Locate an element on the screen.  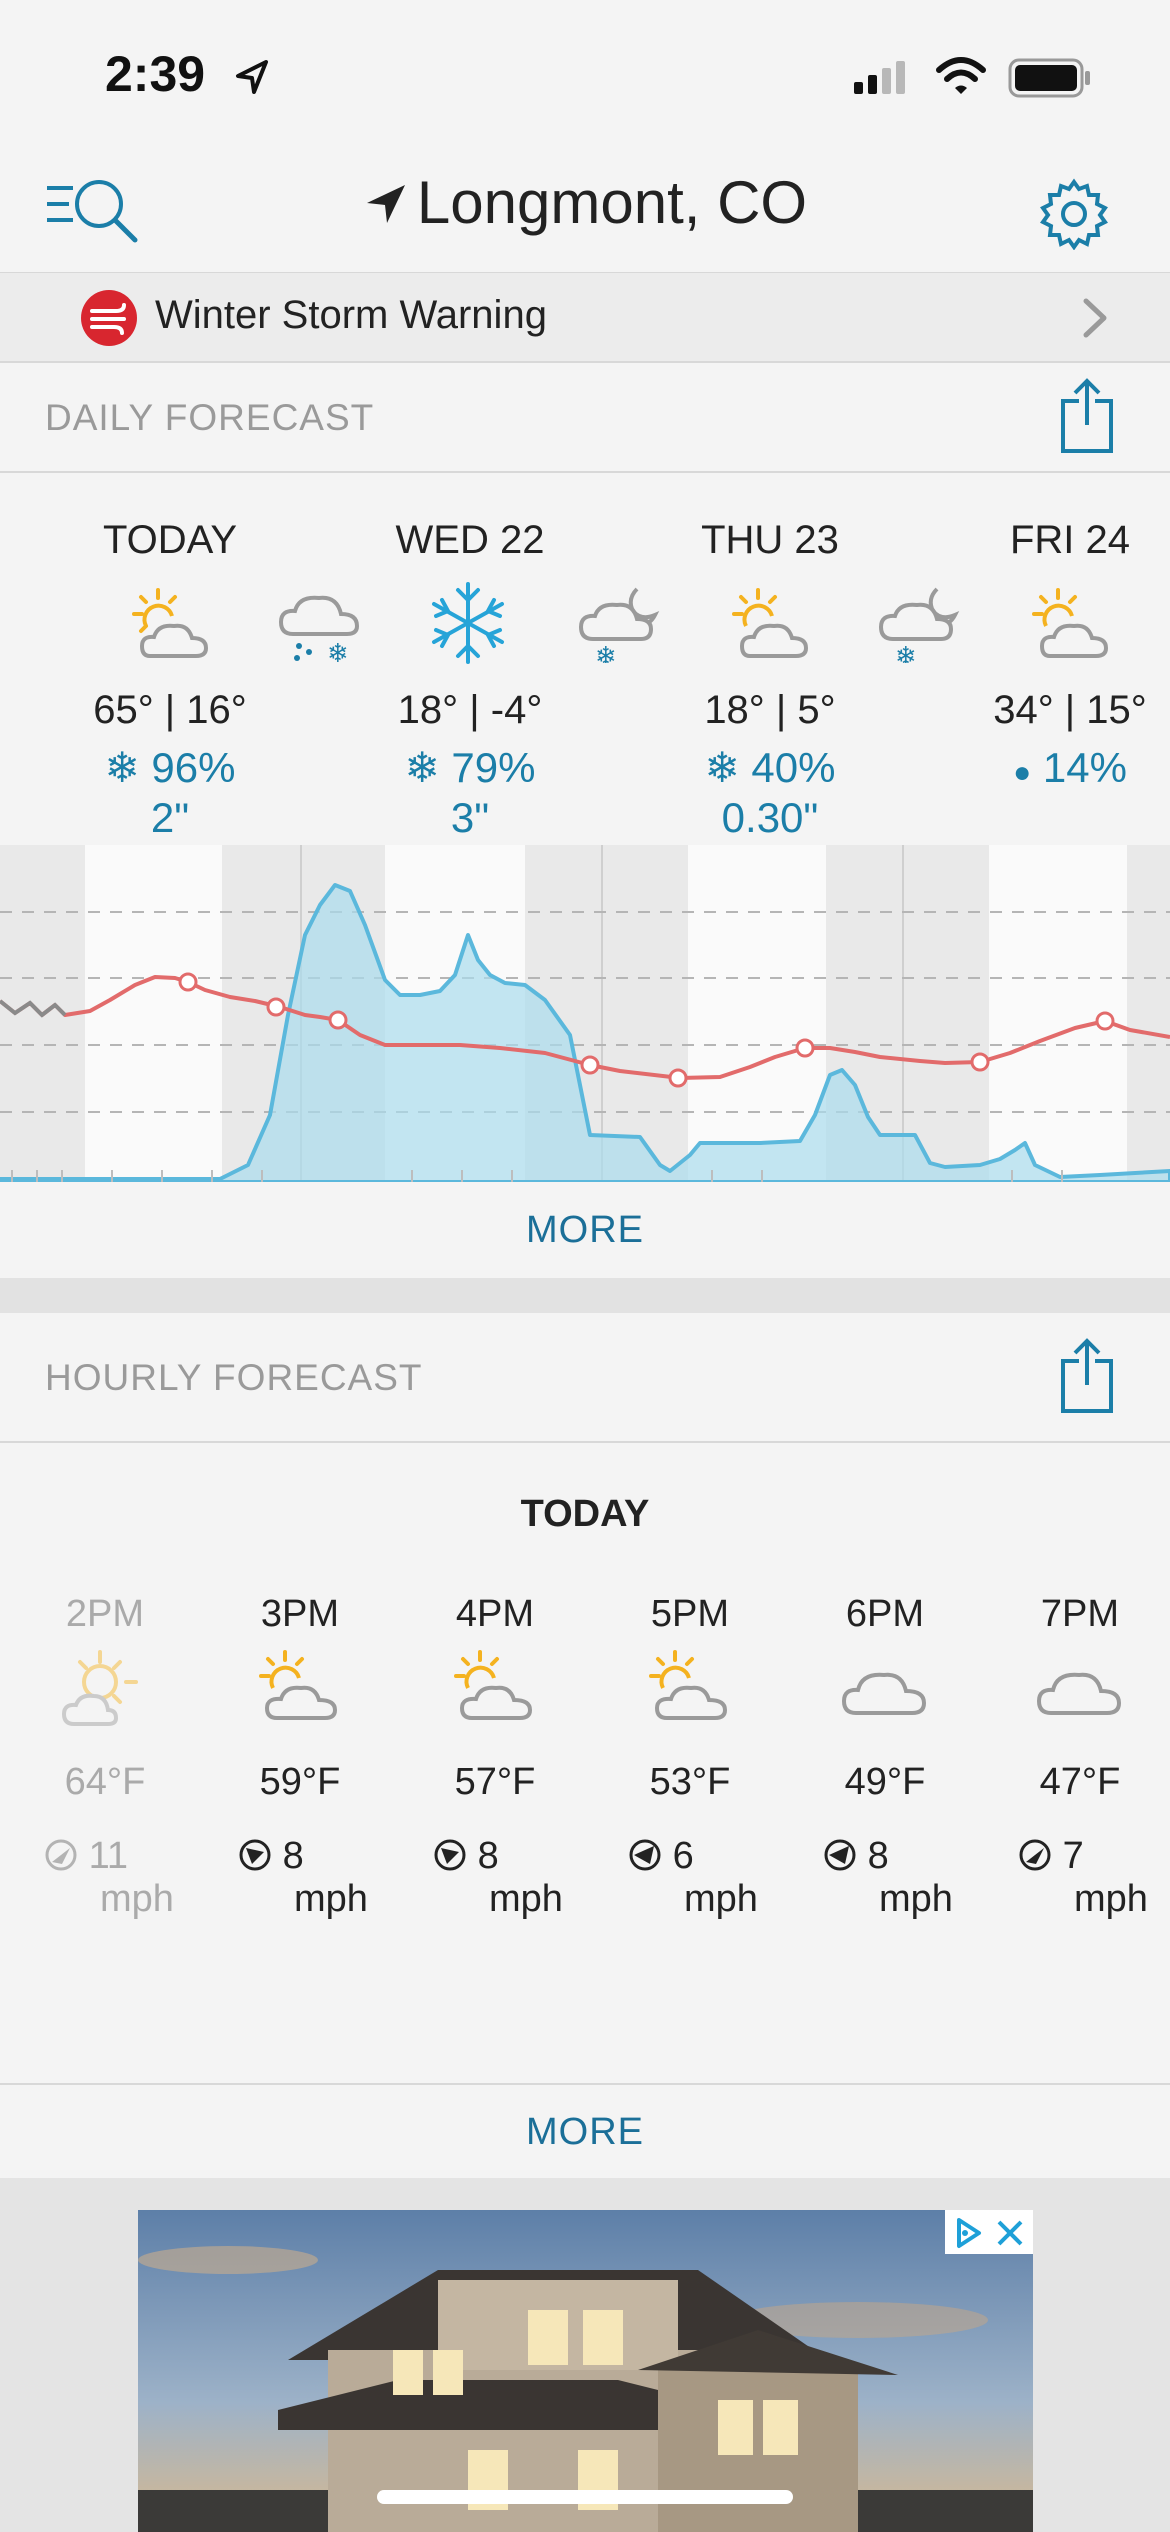
day-temps: 65° | 16° is located at coordinates (170, 710).